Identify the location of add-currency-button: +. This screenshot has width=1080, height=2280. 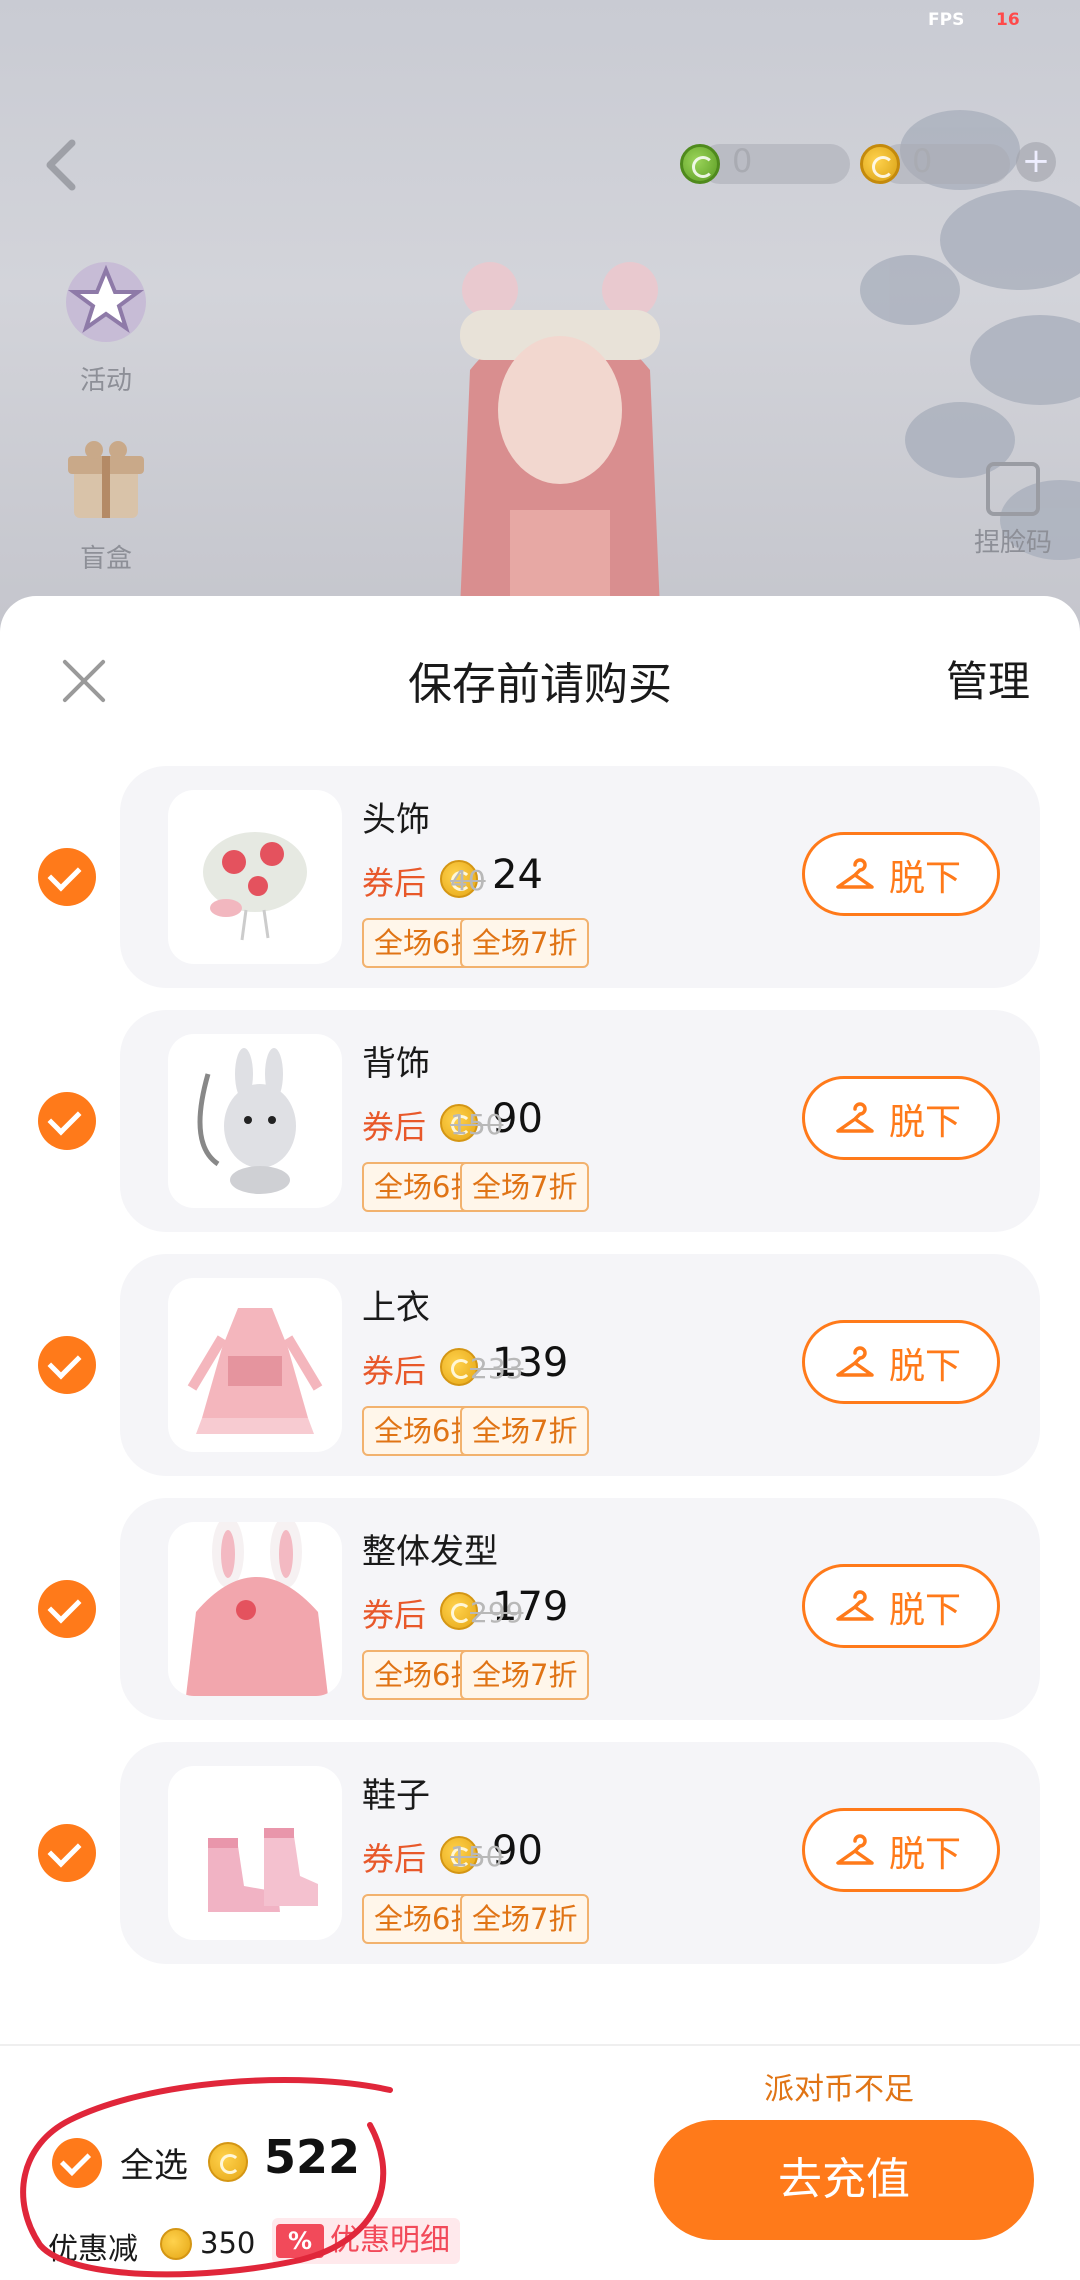
(1036, 162).